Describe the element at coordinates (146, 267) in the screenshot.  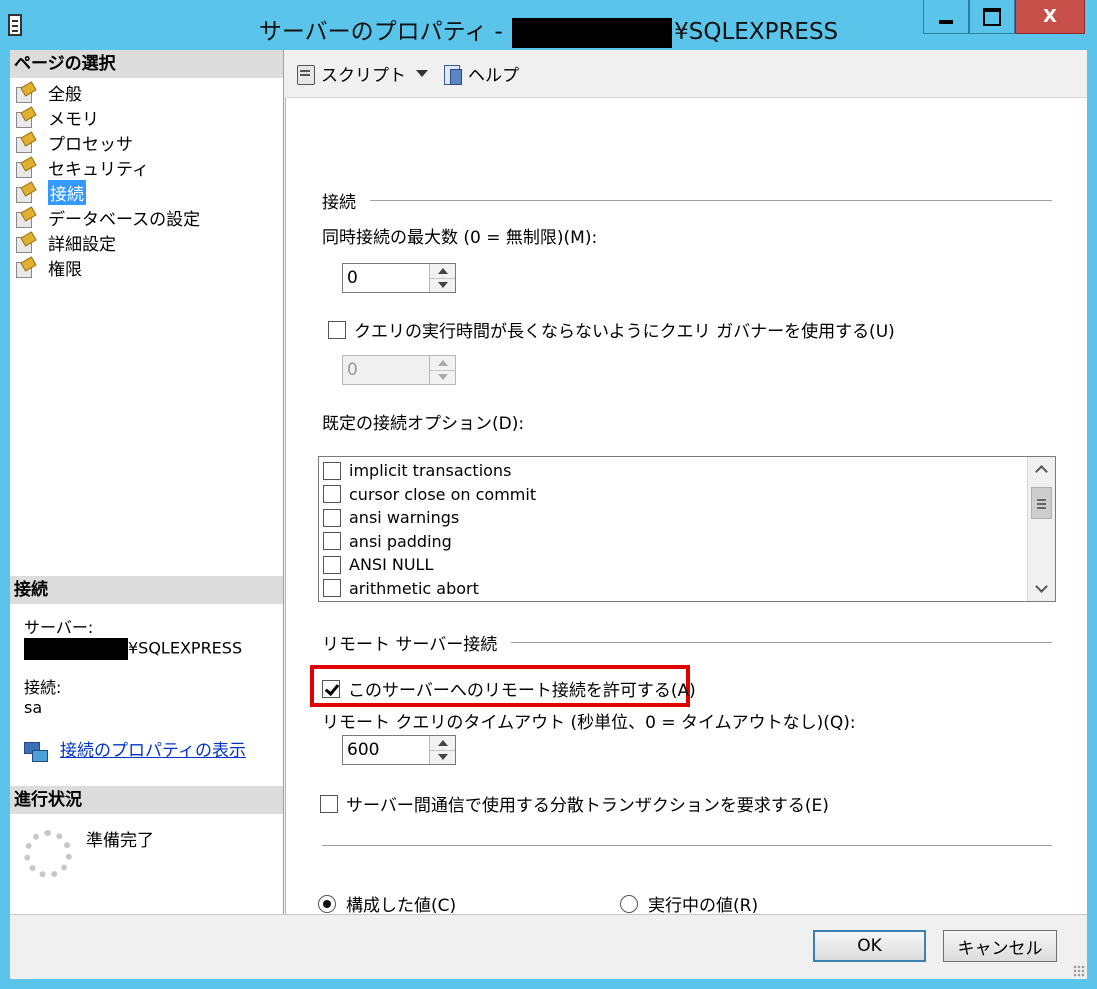
I see `page-item: 権限` at that location.